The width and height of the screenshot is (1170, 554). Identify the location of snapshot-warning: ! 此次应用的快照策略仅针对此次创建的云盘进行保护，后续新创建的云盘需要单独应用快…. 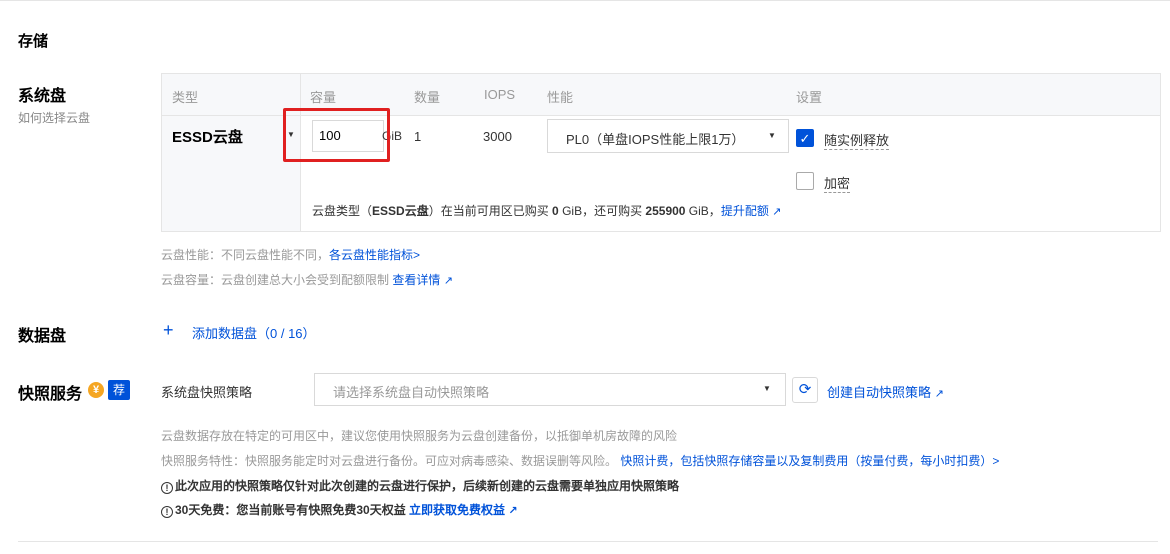
(420, 485).